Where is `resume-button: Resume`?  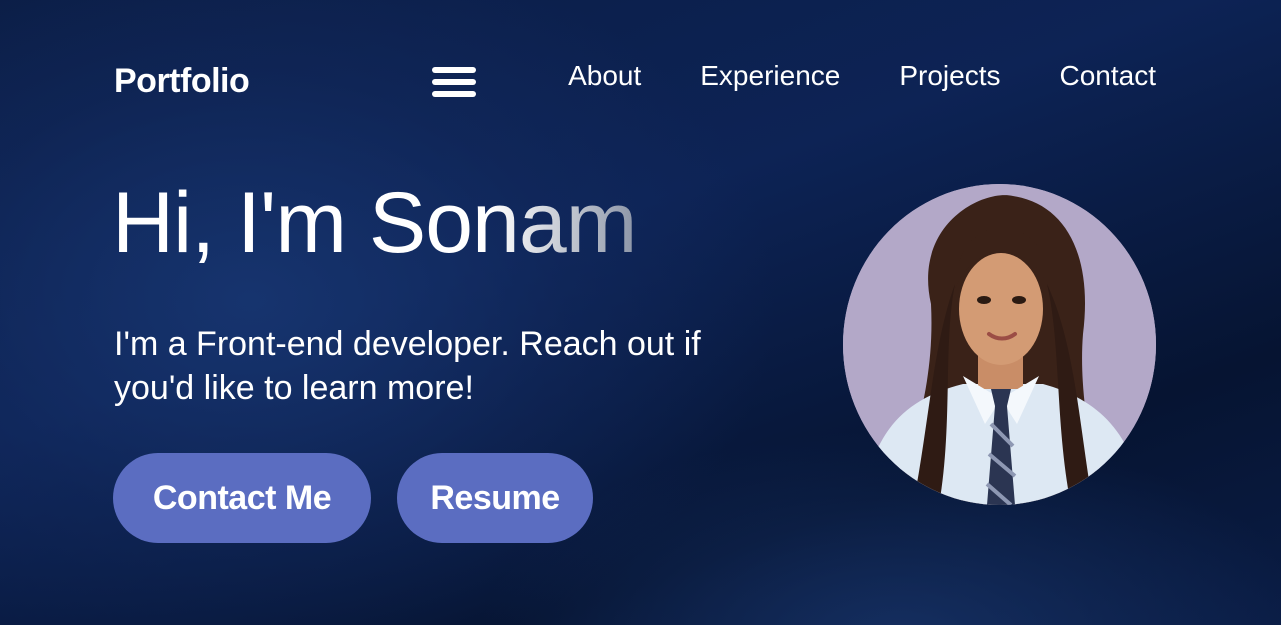 resume-button: Resume is located at coordinates (495, 498).